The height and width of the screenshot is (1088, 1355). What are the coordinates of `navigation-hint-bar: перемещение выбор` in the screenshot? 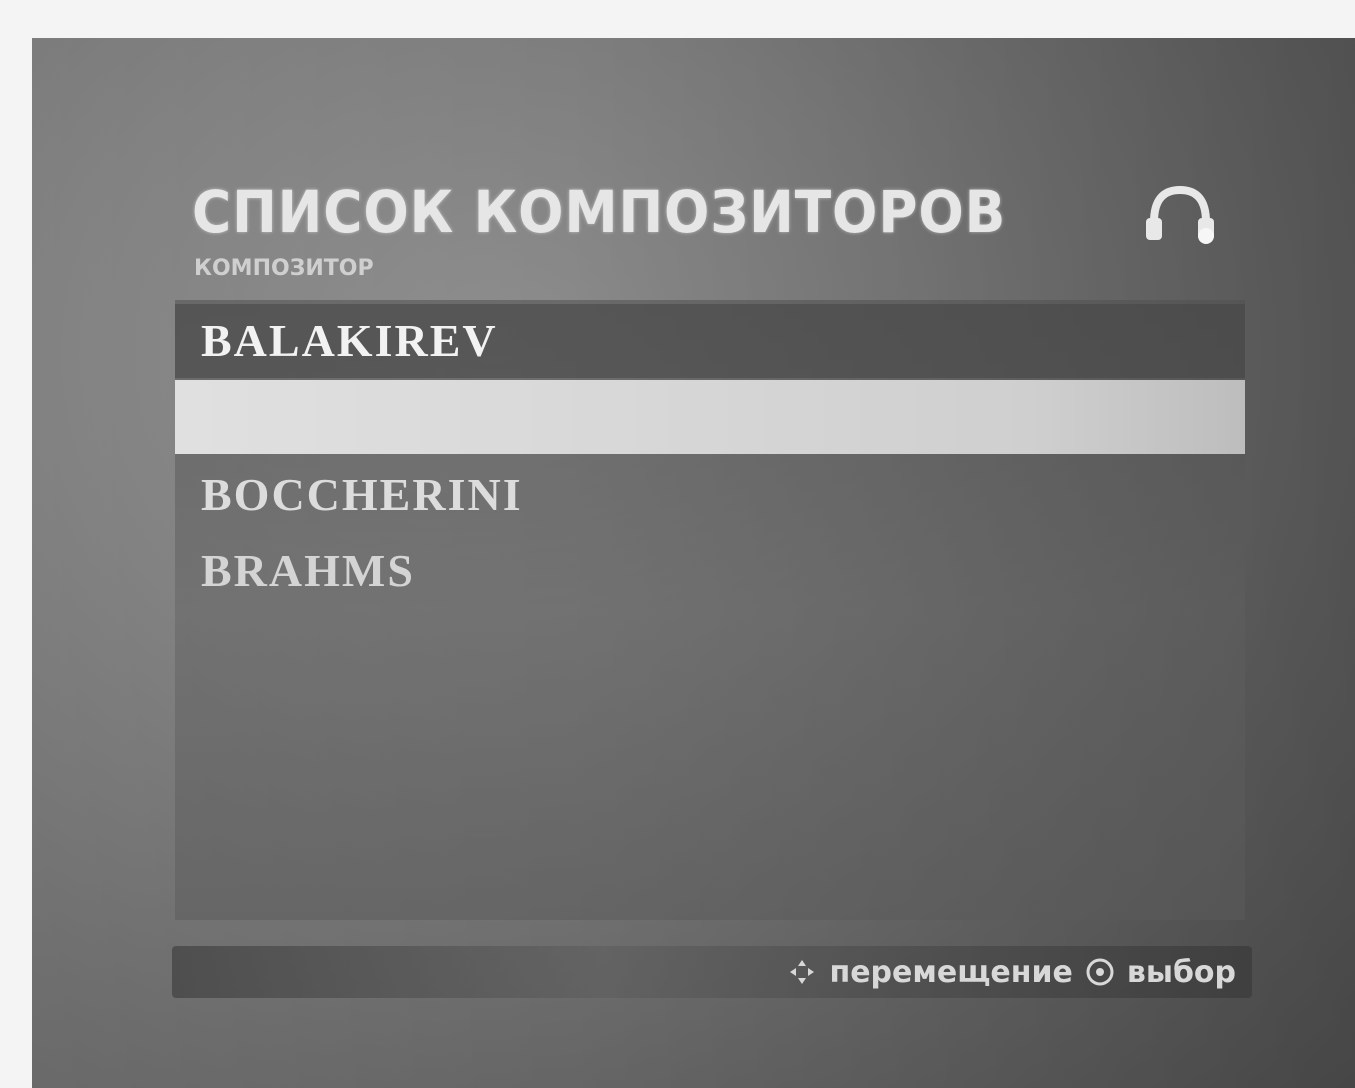 It's located at (712, 972).